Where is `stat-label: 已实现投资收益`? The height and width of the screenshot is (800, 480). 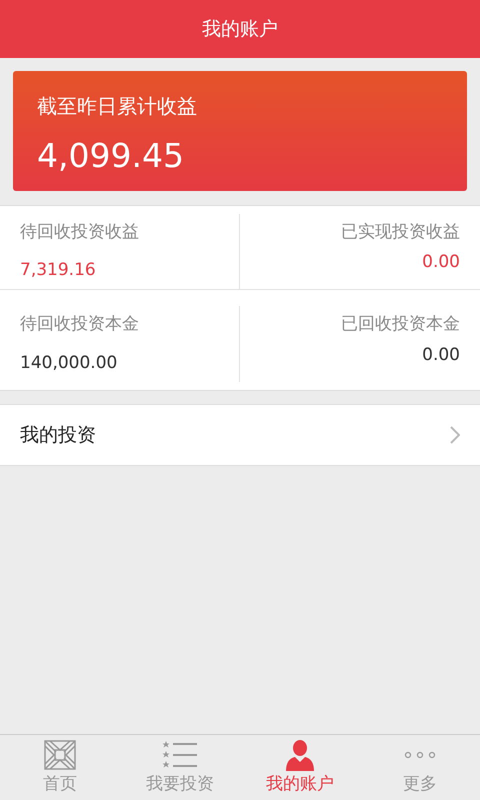 stat-label: 已实现投资收益 is located at coordinates (400, 232).